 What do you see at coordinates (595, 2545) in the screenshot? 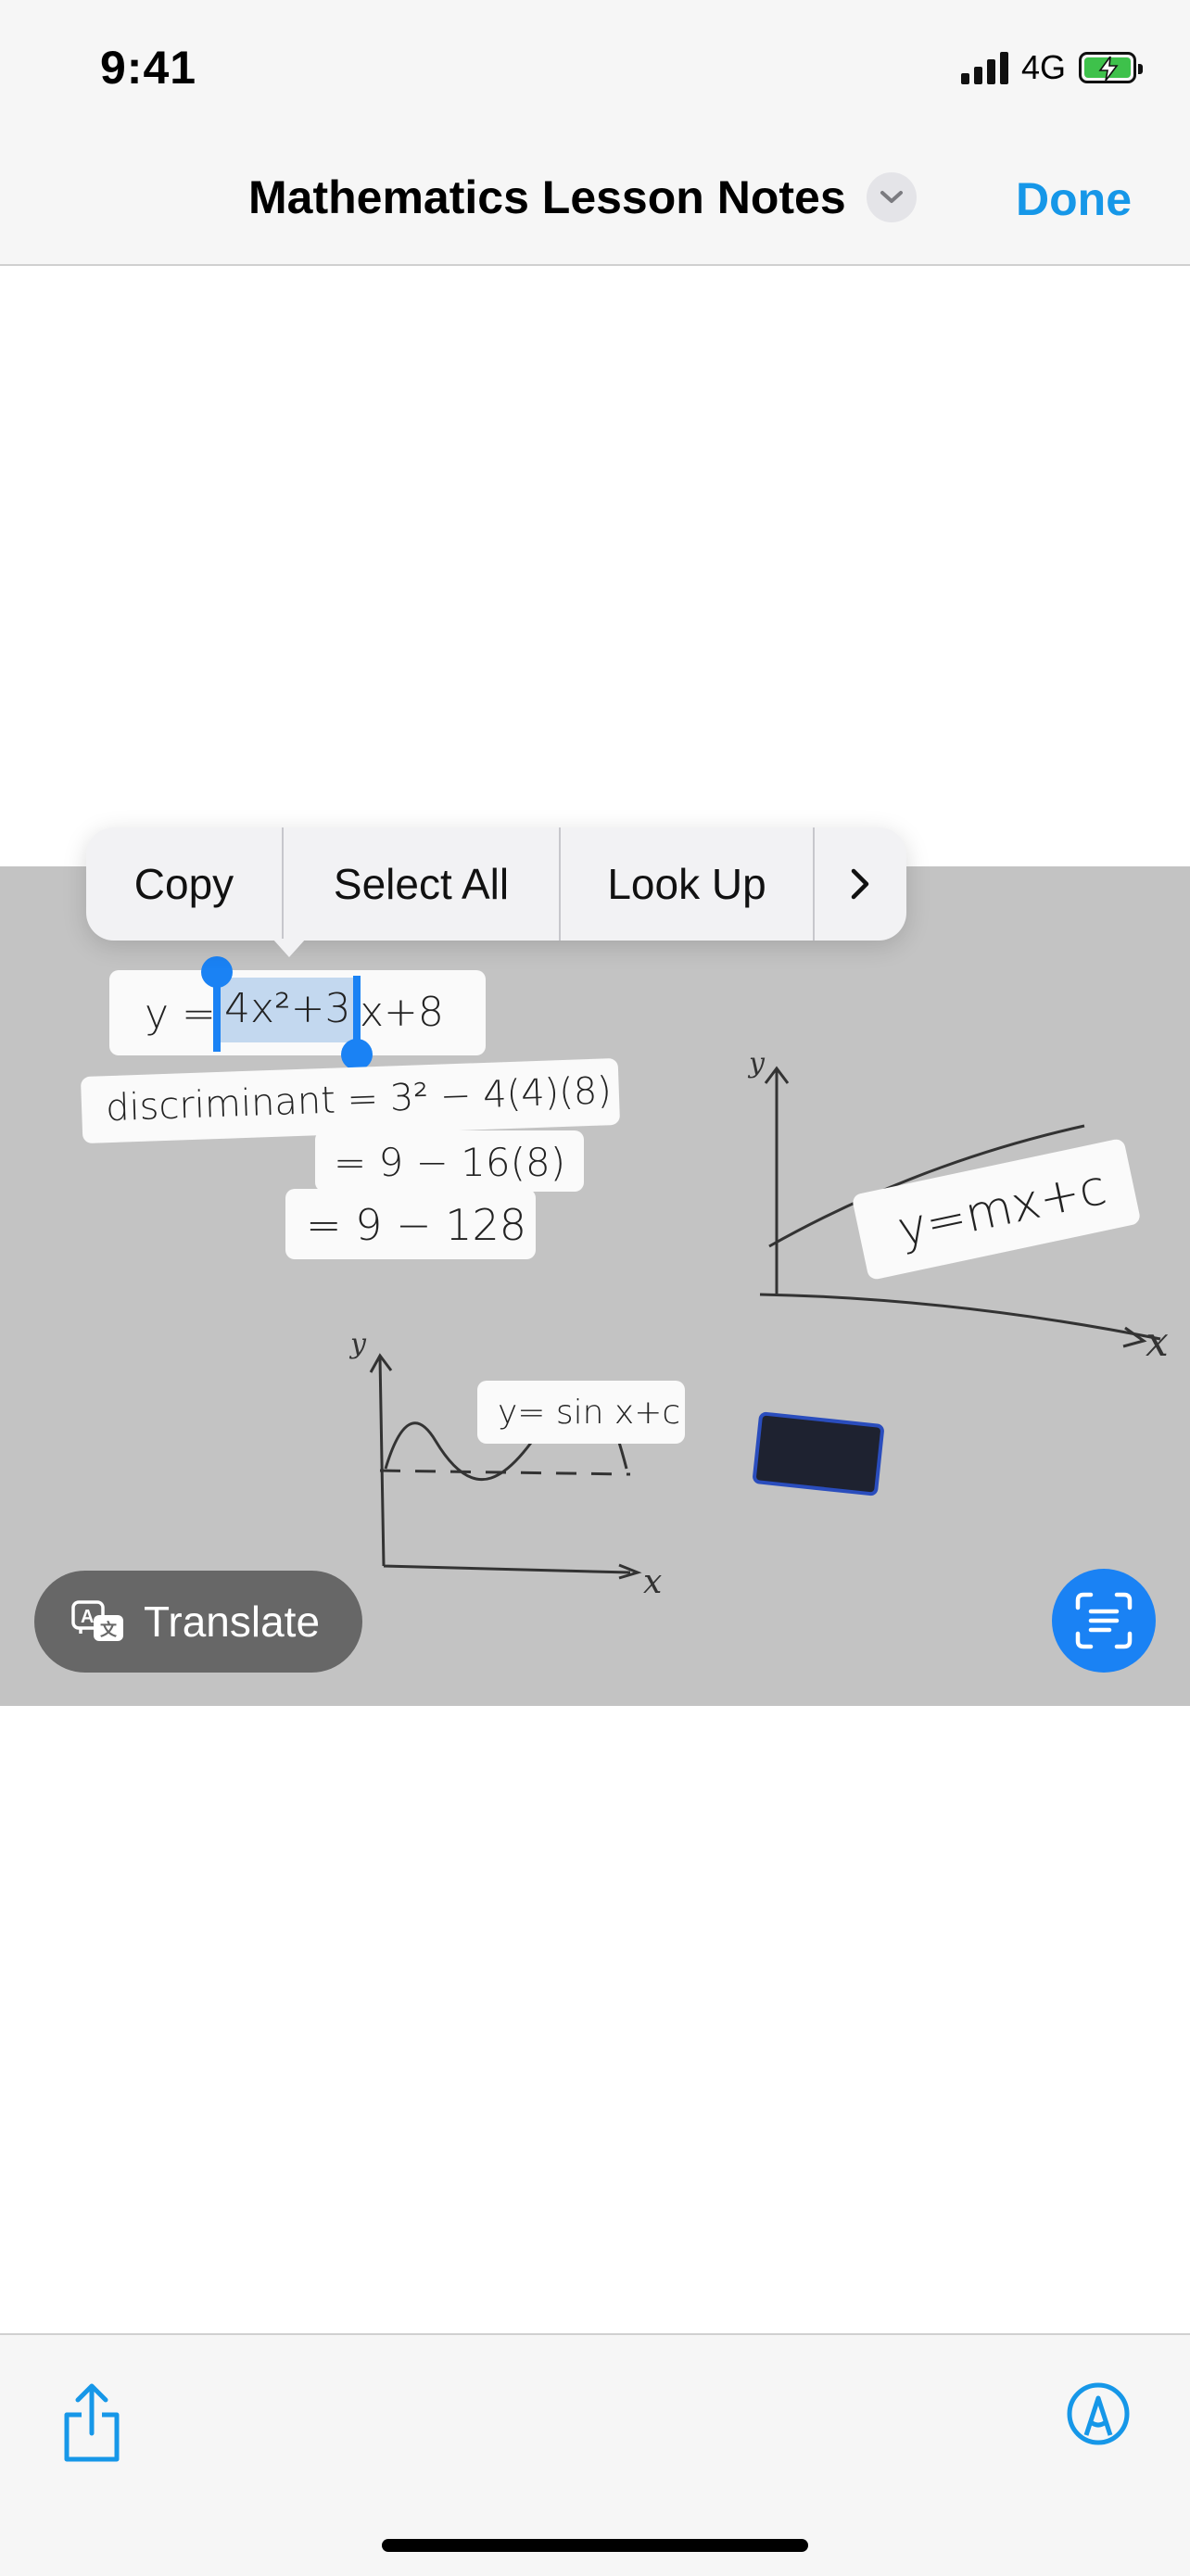
I see `home-indicator` at bounding box center [595, 2545].